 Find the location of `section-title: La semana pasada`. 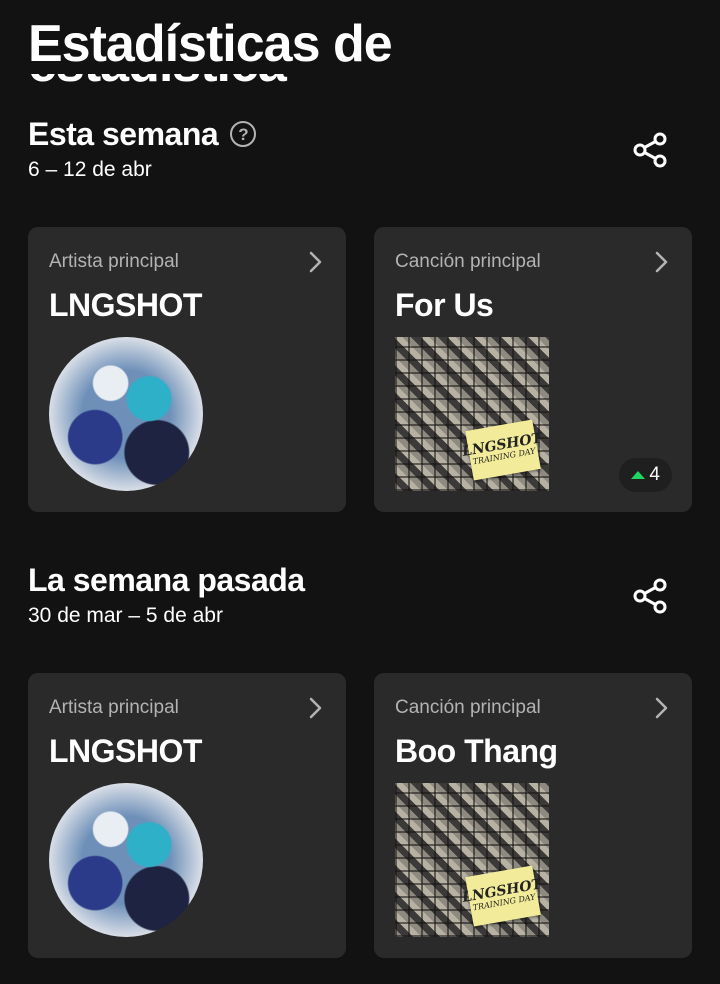

section-title: La semana pasada is located at coordinates (166, 580).